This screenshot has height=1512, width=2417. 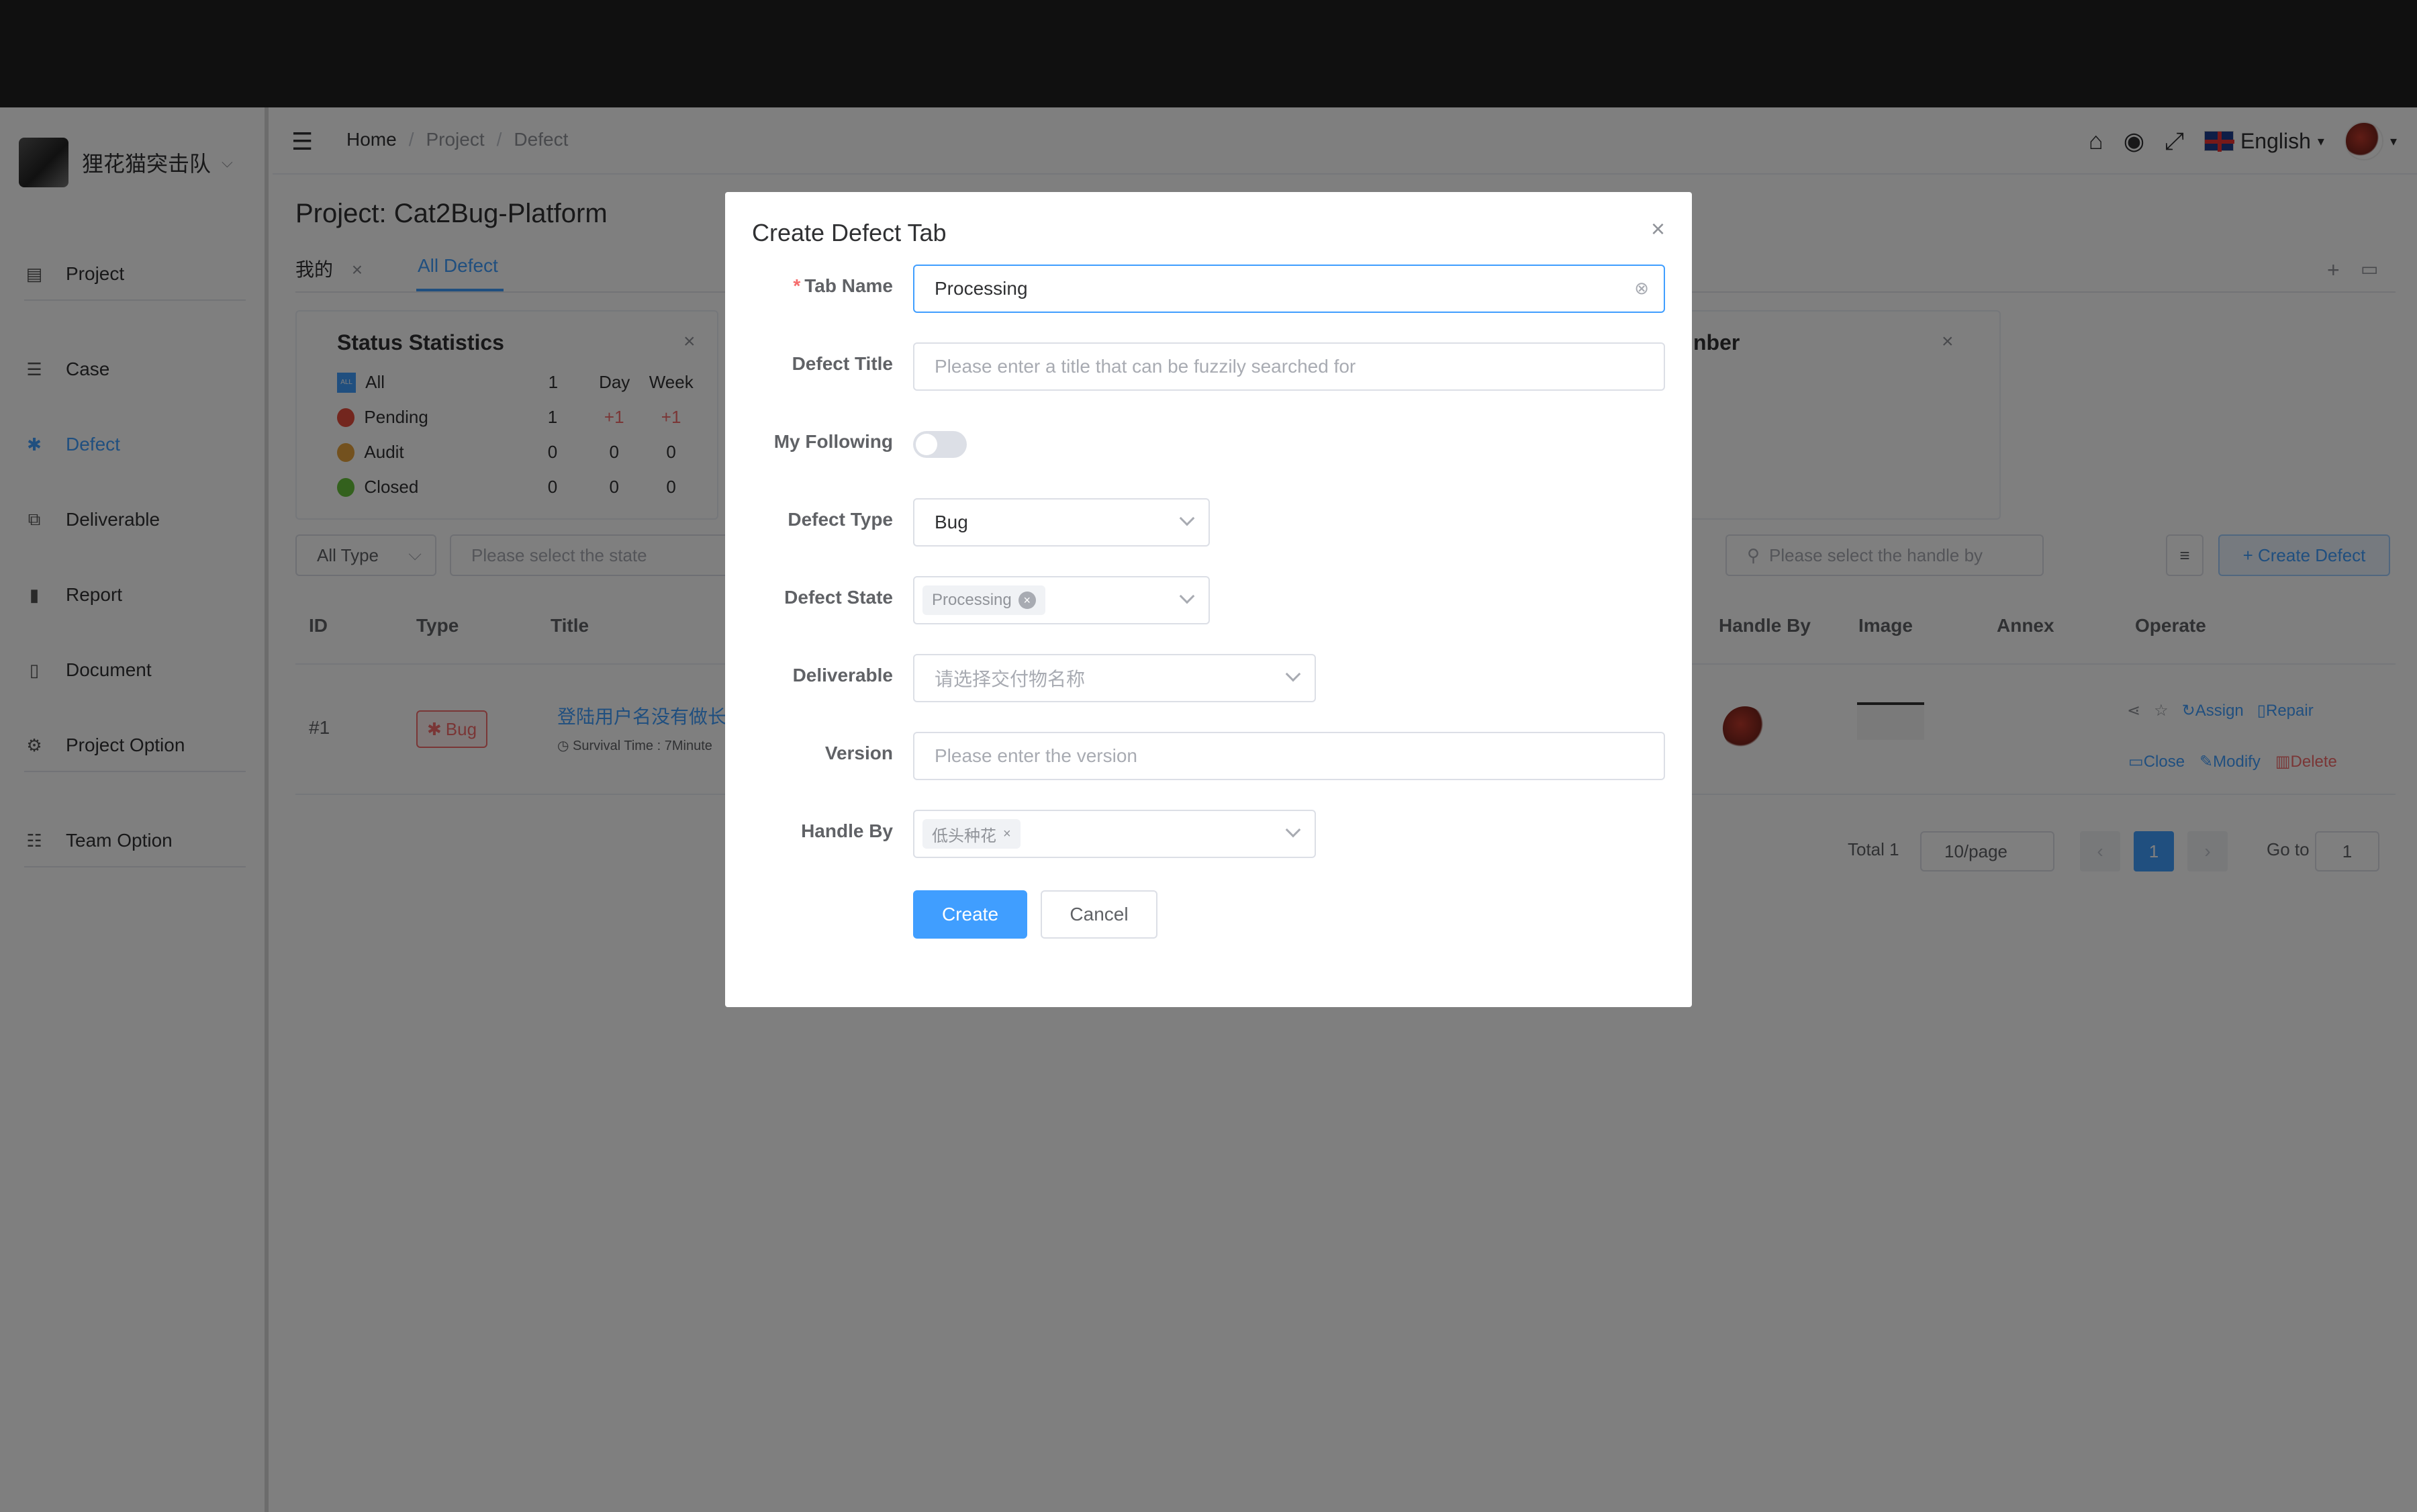 What do you see at coordinates (850, 232) in the screenshot?
I see `dialog-title: Create Defect Tab` at bounding box center [850, 232].